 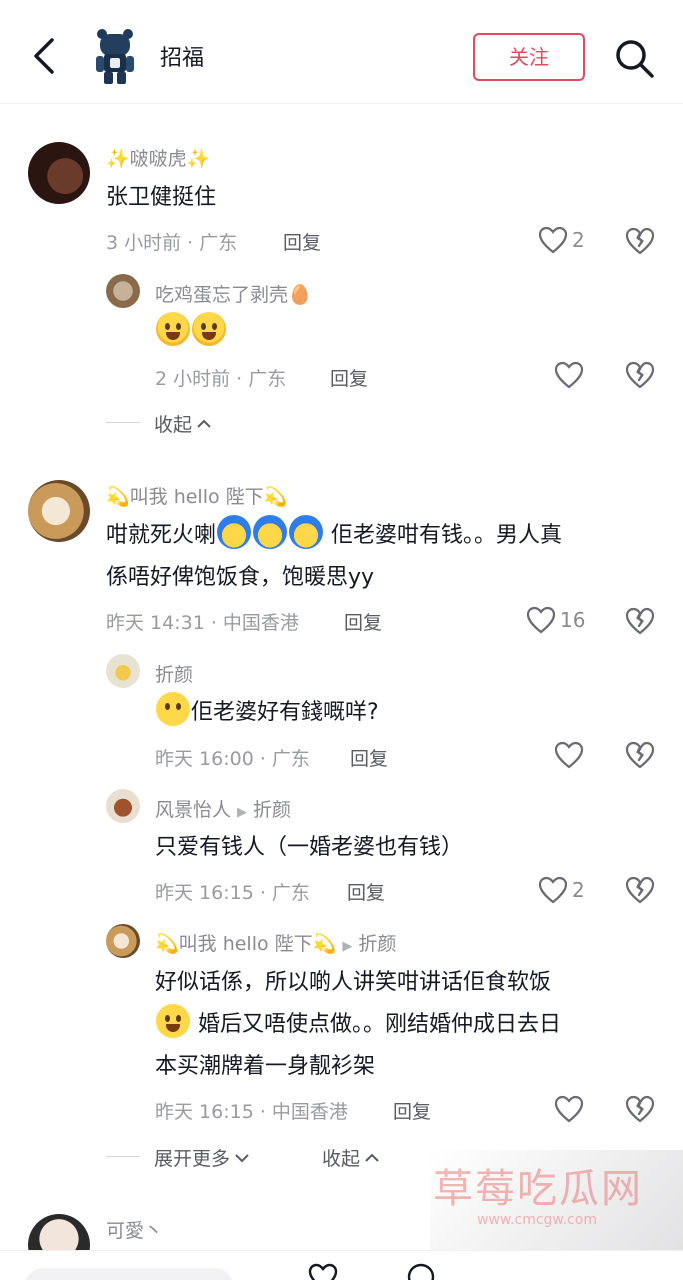 I want to click on bearbrick-avatar, so click(x=115, y=57).